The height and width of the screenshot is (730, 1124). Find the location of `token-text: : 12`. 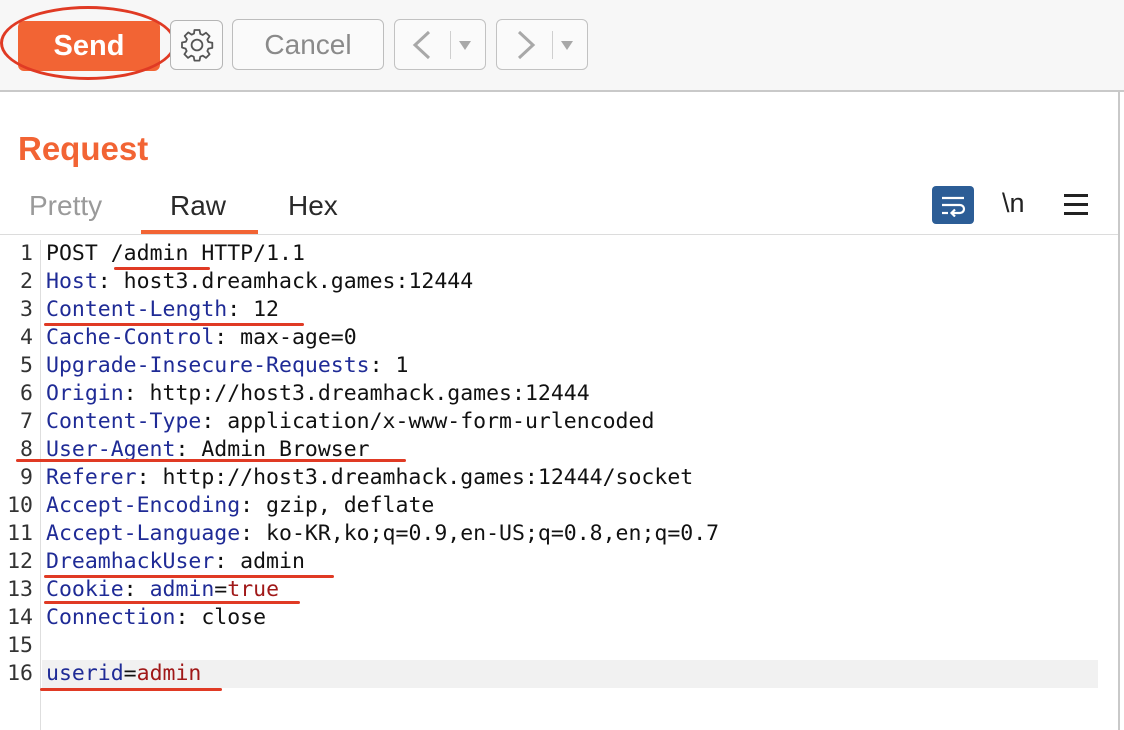

token-text: : 12 is located at coordinates (253, 309).